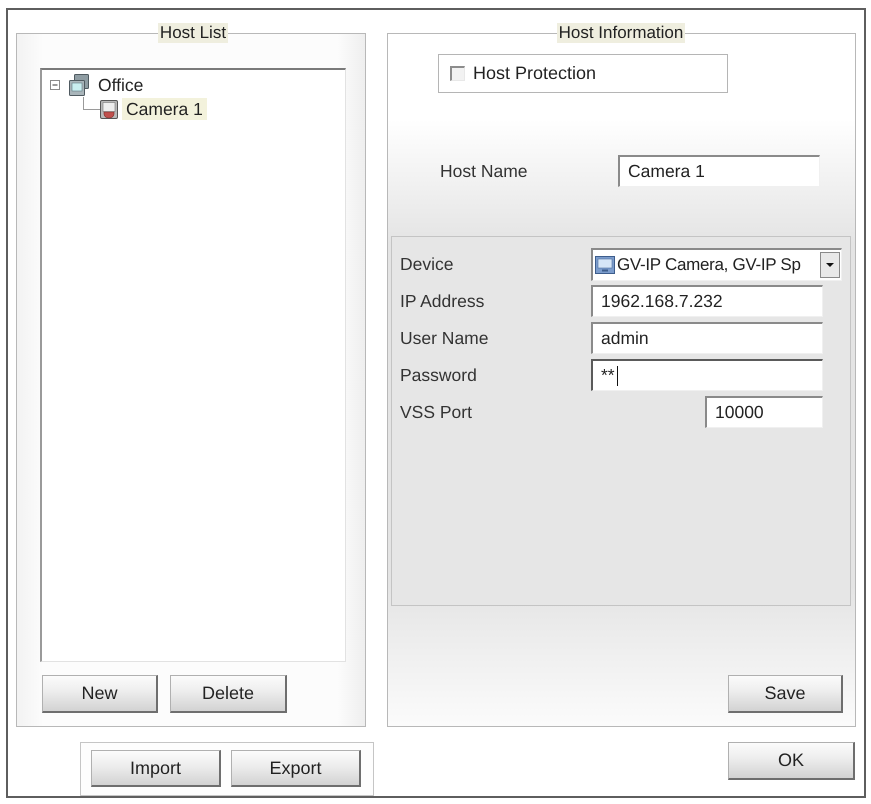 This screenshot has height=804, width=871. Describe the element at coordinates (109, 109) in the screenshot. I see `camera-icon` at that location.